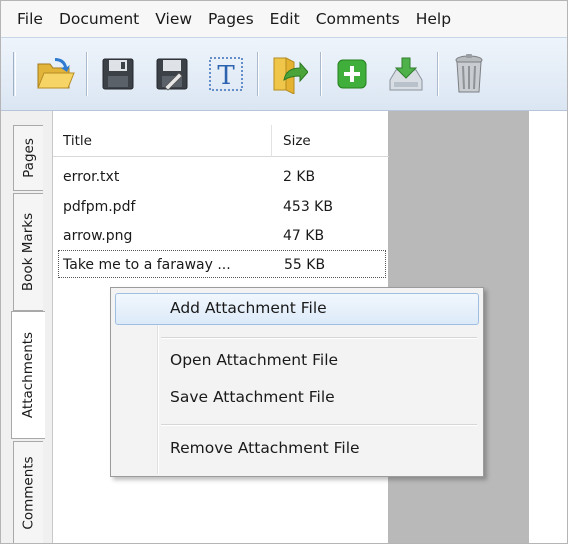 This screenshot has height=544, width=568. I want to click on document-page, so click(548, 327).